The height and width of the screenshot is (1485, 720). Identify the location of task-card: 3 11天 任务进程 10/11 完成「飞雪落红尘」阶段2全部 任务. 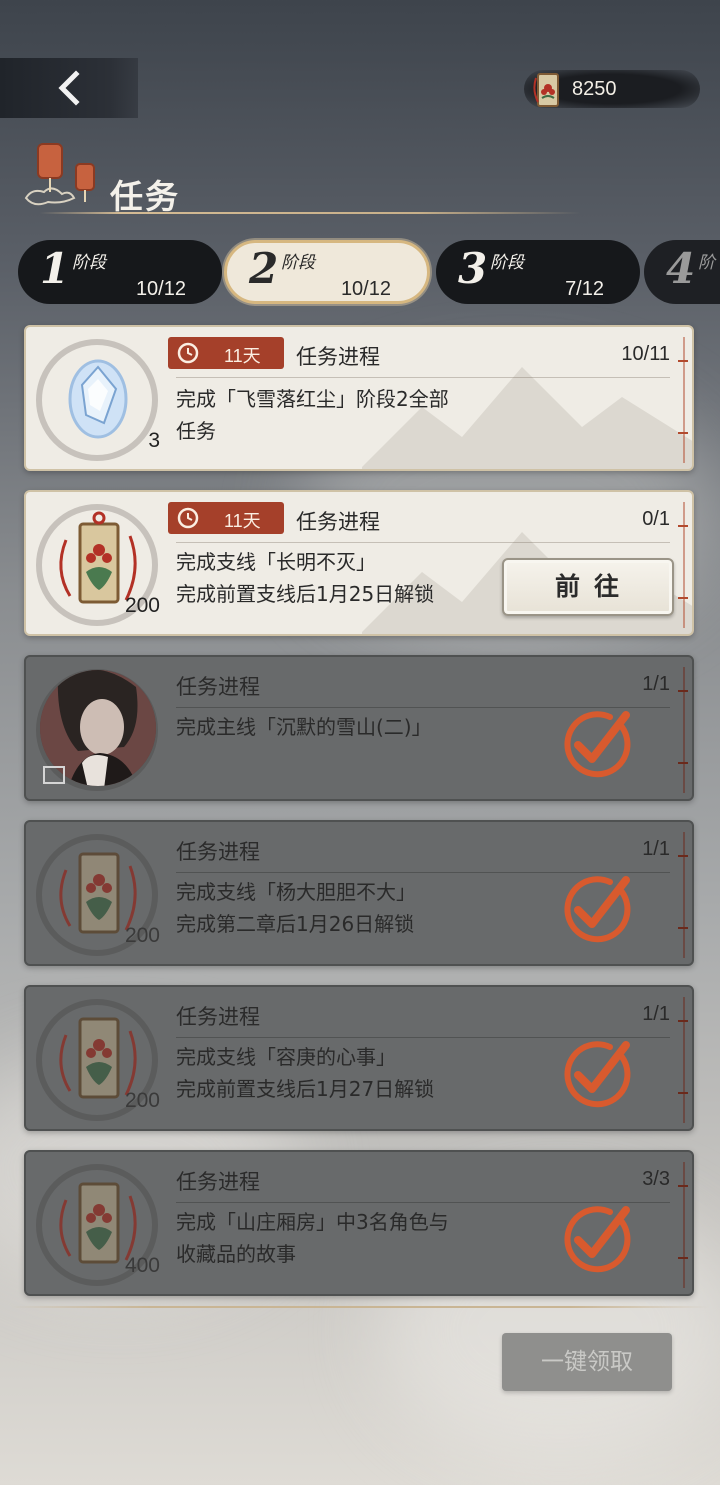
(359, 398).